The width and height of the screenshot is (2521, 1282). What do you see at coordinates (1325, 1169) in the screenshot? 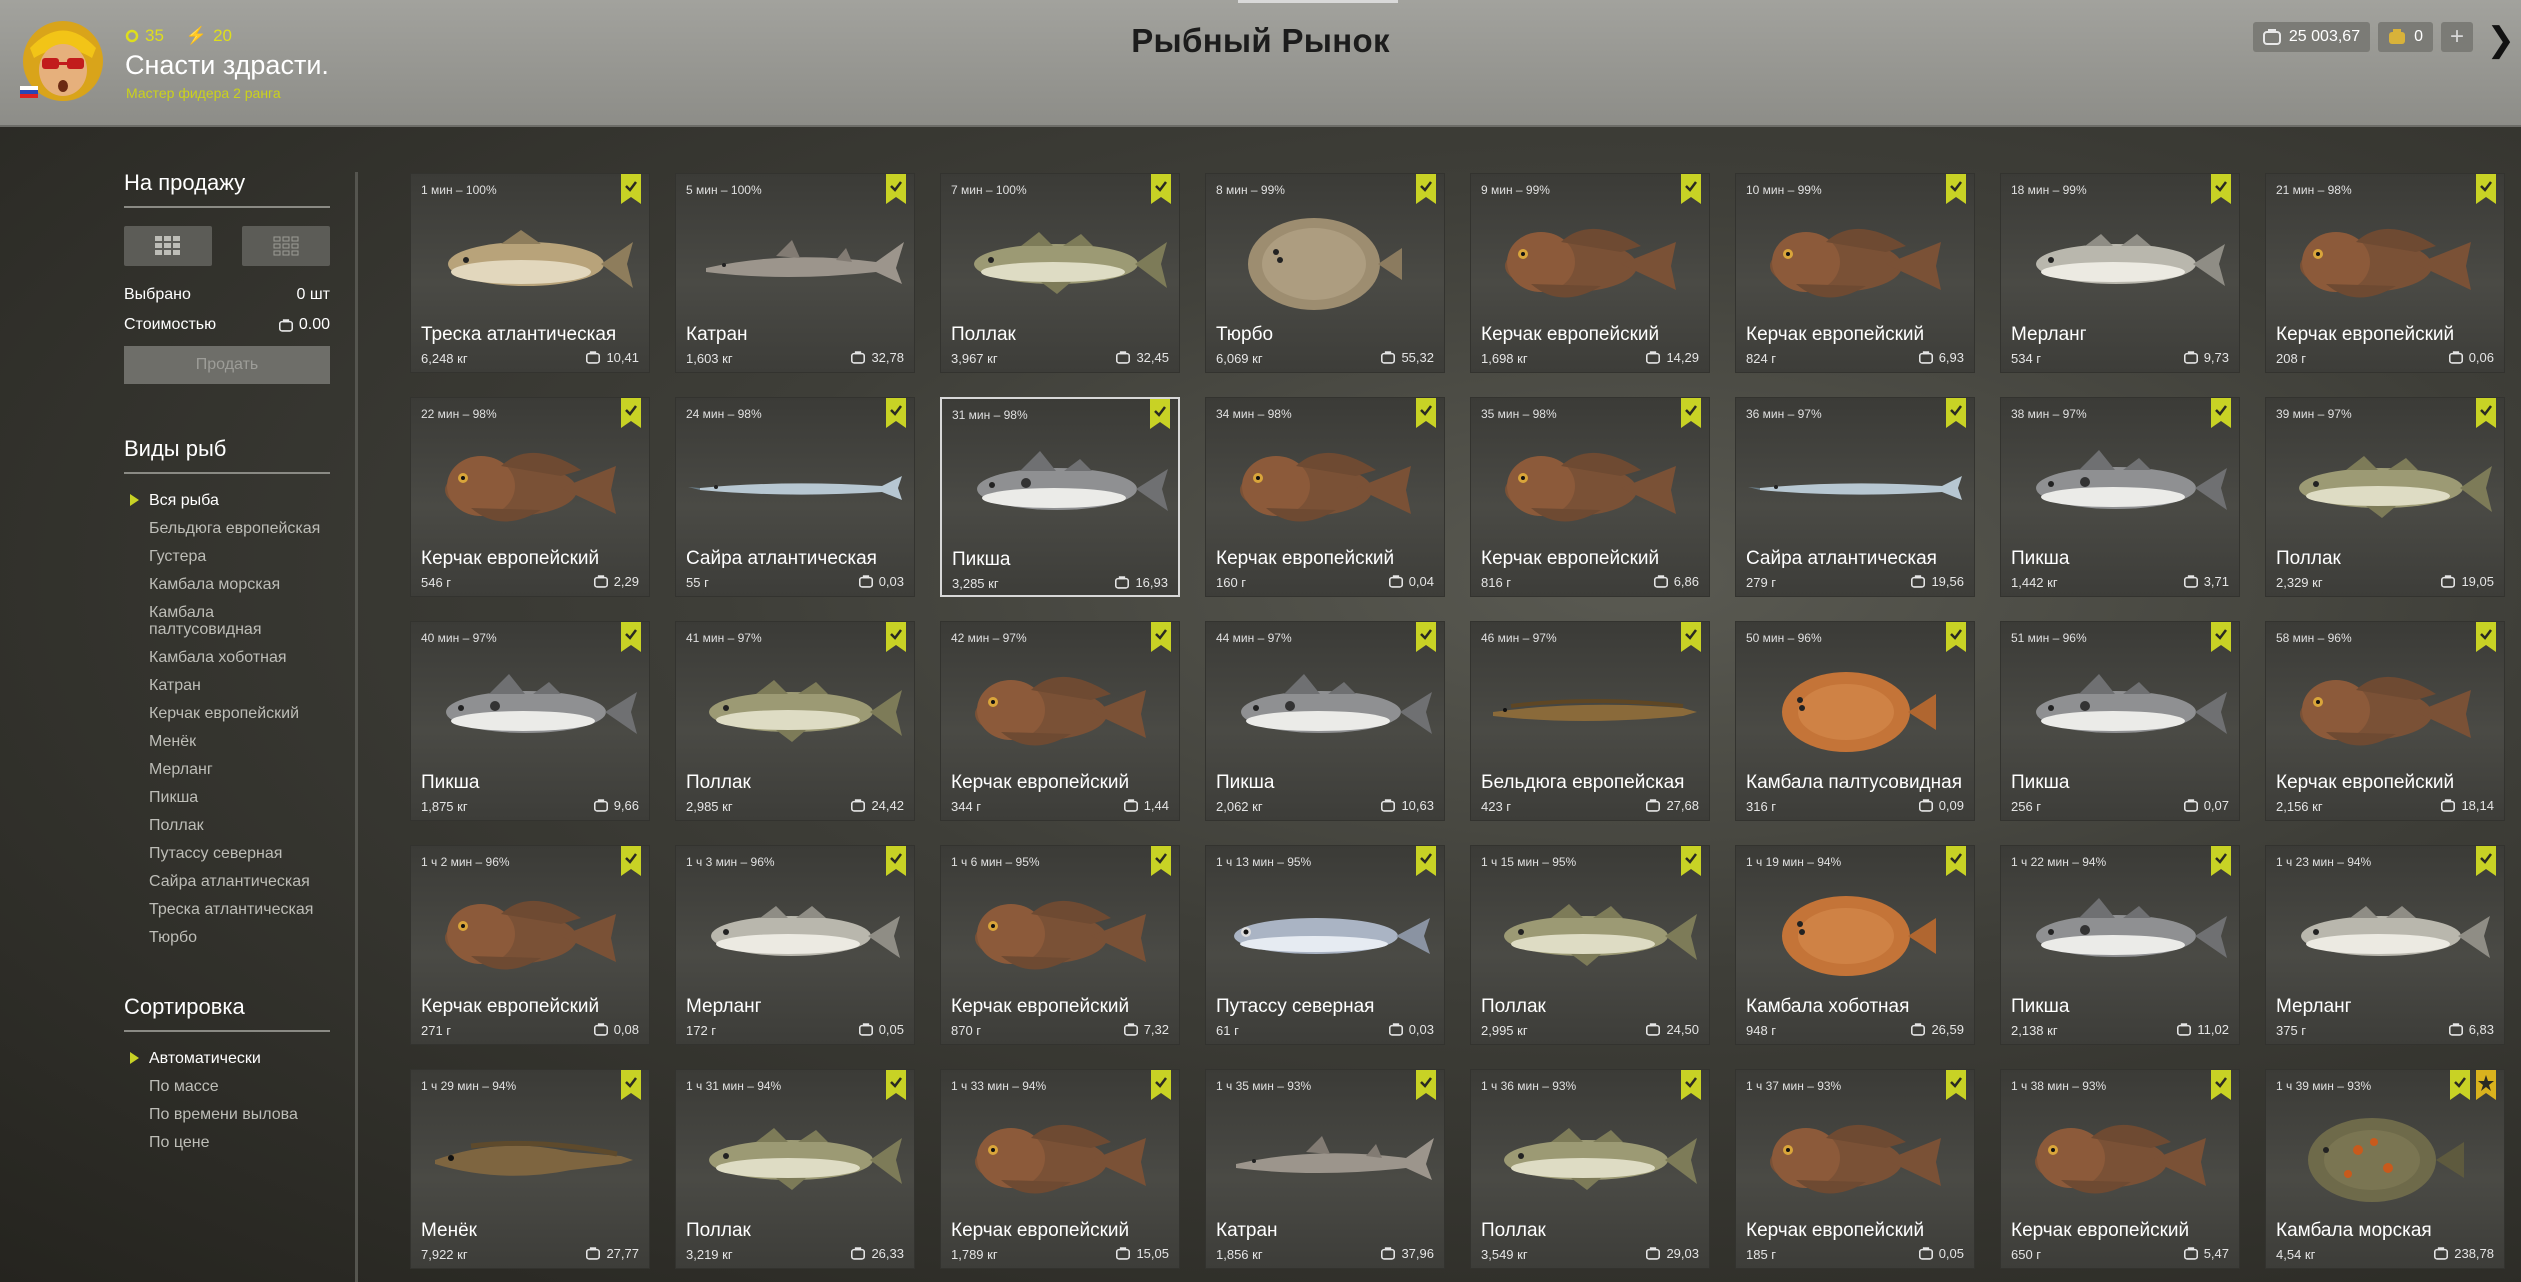
I see `fish-card: 1 ч 35 мин – 93% Катран 1,856 кг 37,96` at bounding box center [1325, 1169].